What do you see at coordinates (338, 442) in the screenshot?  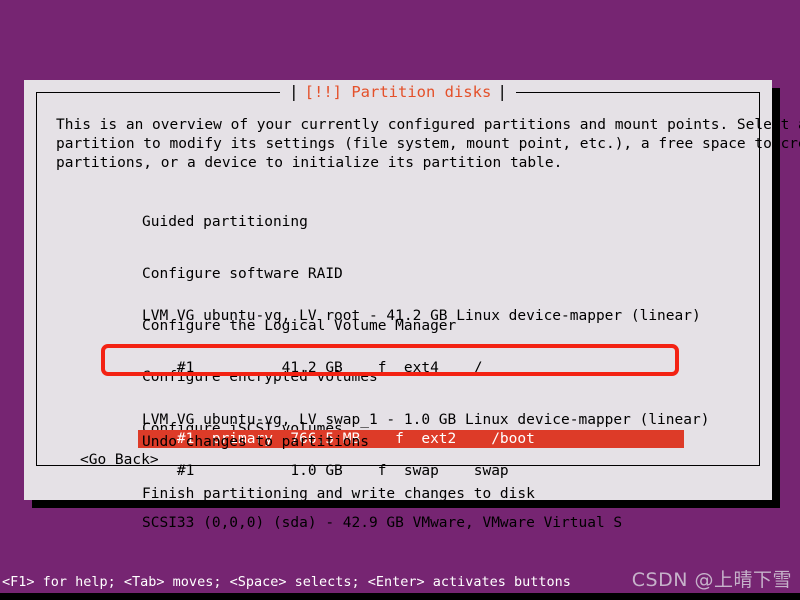 I see `action-undo-changes: Undo changes to partitions` at bounding box center [338, 442].